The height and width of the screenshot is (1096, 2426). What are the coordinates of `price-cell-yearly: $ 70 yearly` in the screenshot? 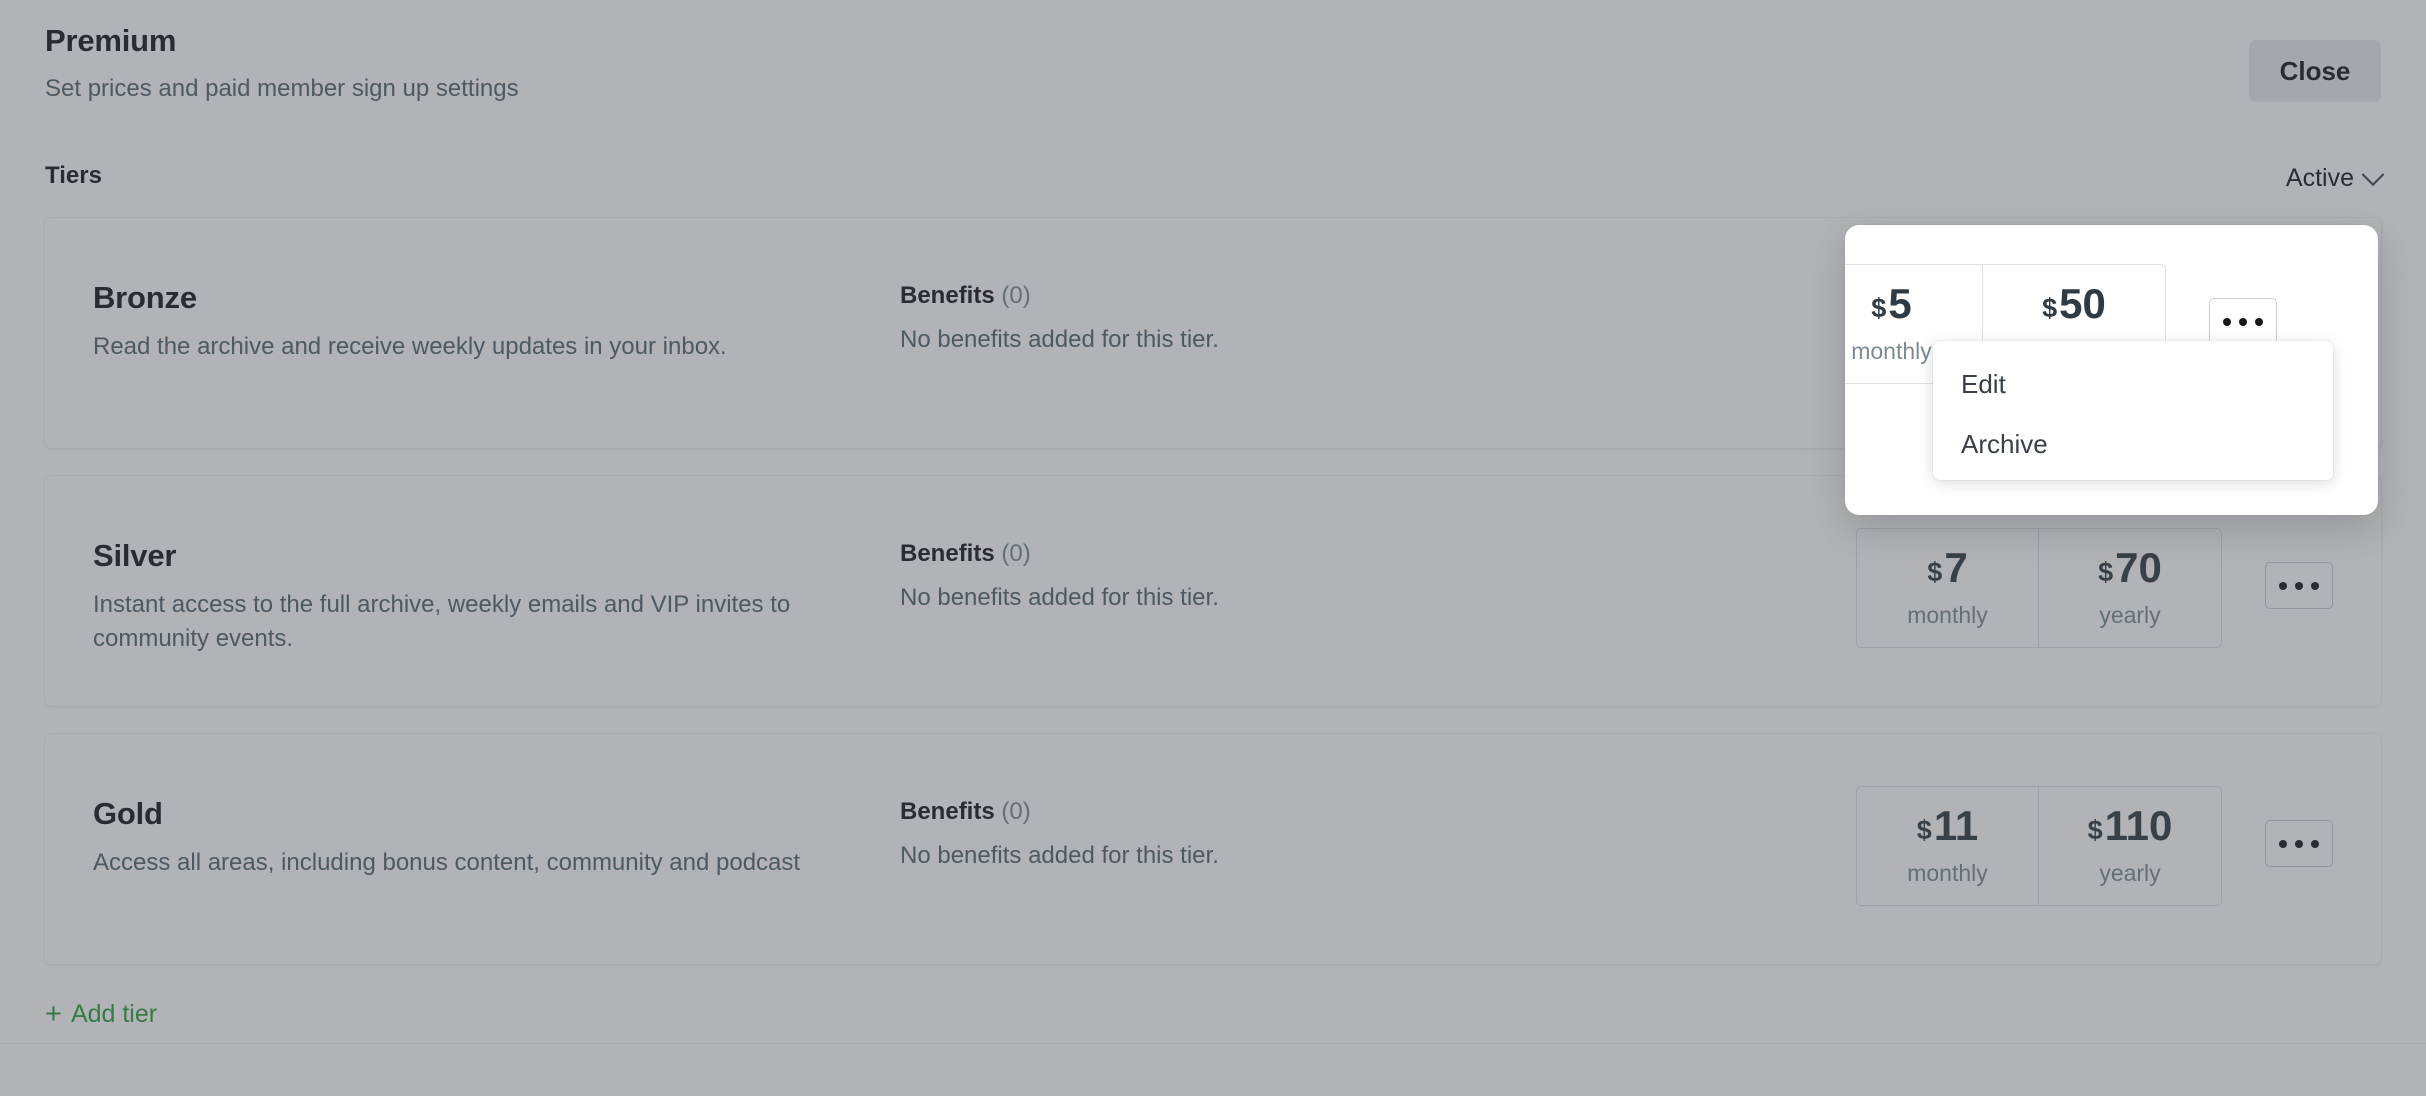 It's located at (2130, 588).